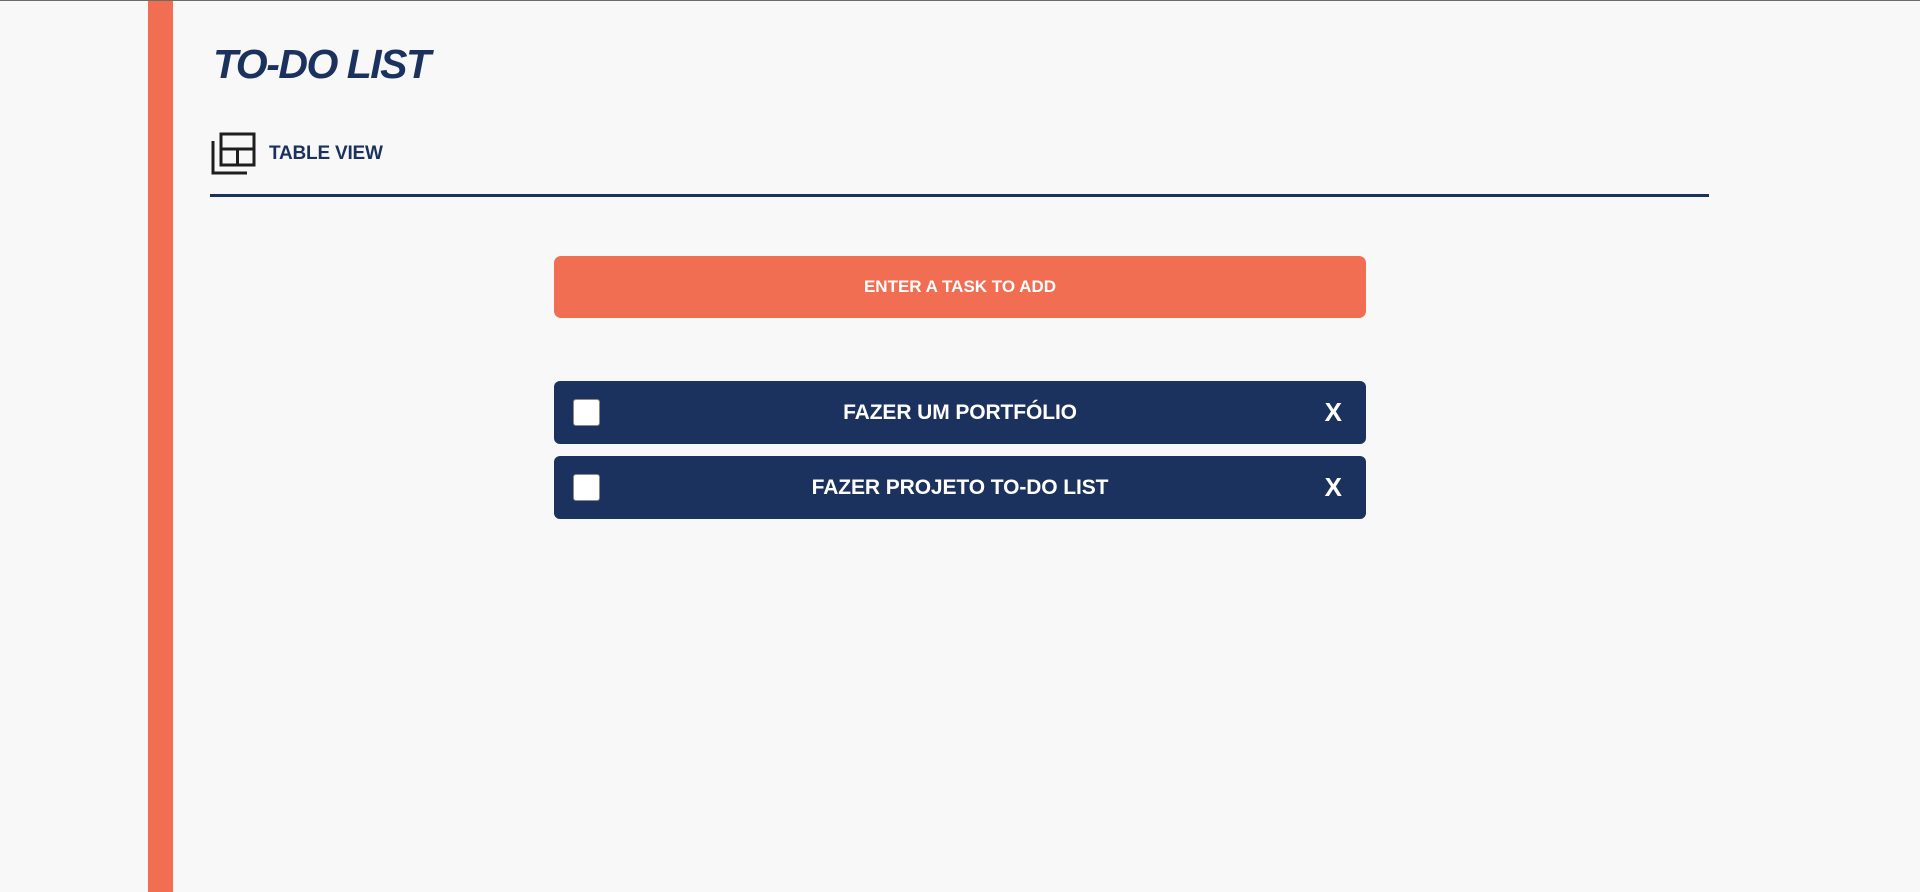  I want to click on table-view-label: TABLE VIEW, so click(326, 153).